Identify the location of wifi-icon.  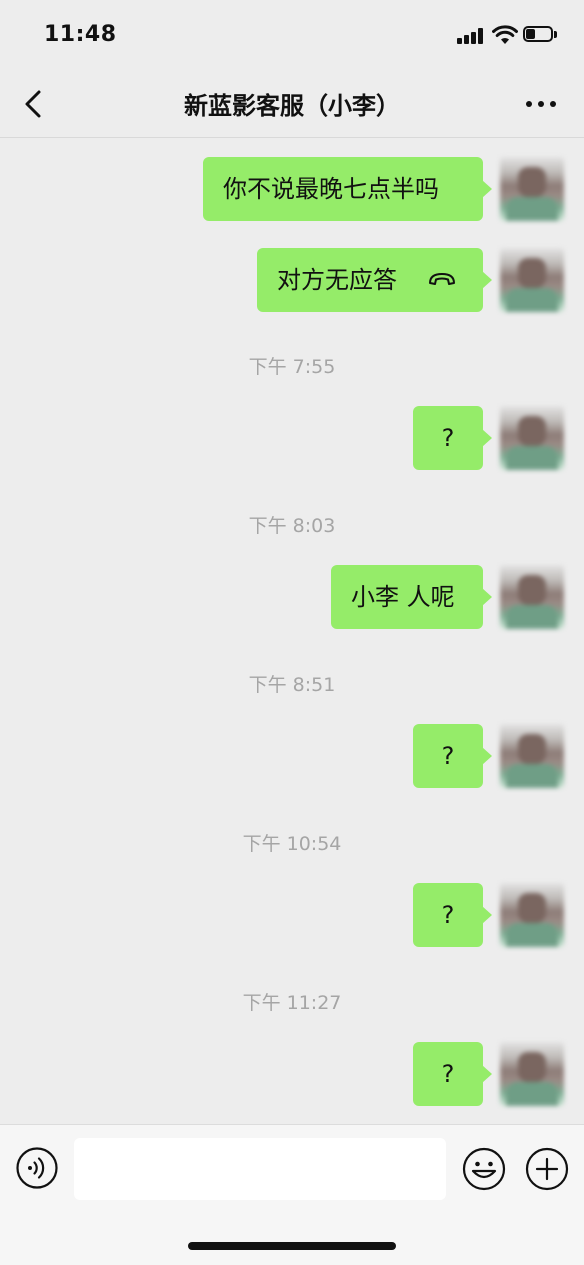
(505, 34).